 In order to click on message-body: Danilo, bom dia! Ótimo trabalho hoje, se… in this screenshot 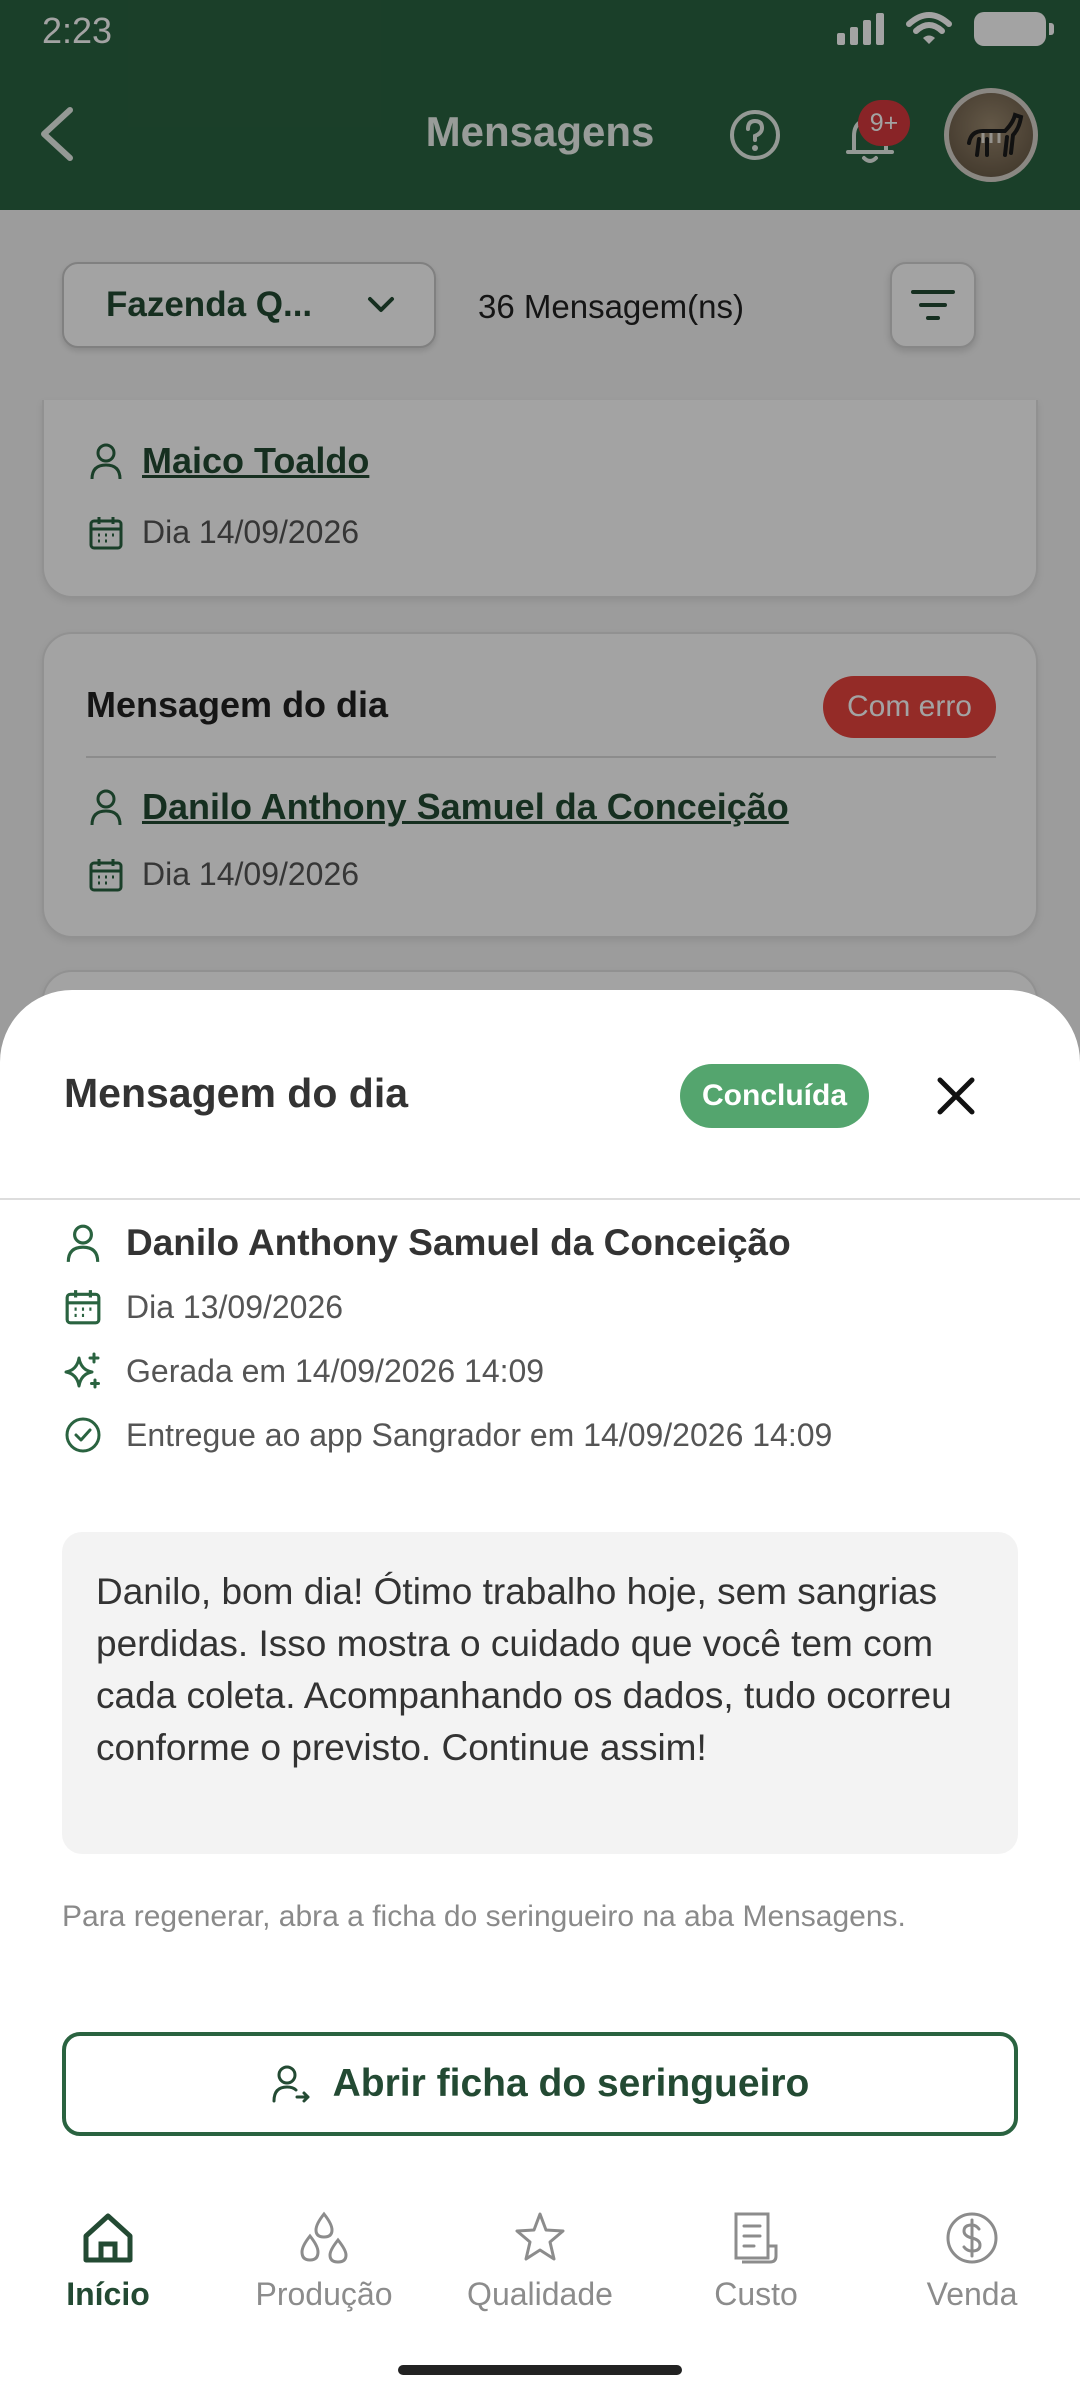, I will do `click(540, 1693)`.